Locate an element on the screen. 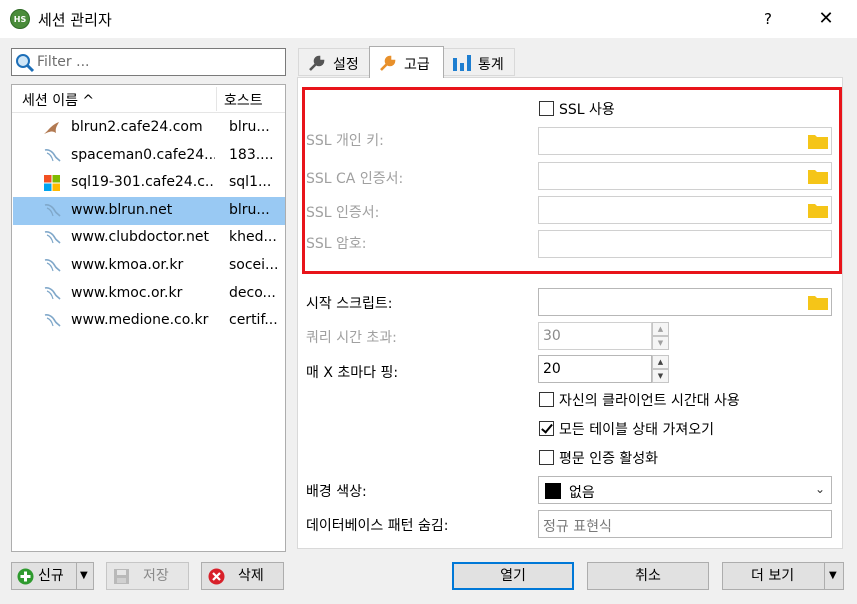 This screenshot has height=604, width=857. session-name: www.clubdoctor.net is located at coordinates (140, 237).